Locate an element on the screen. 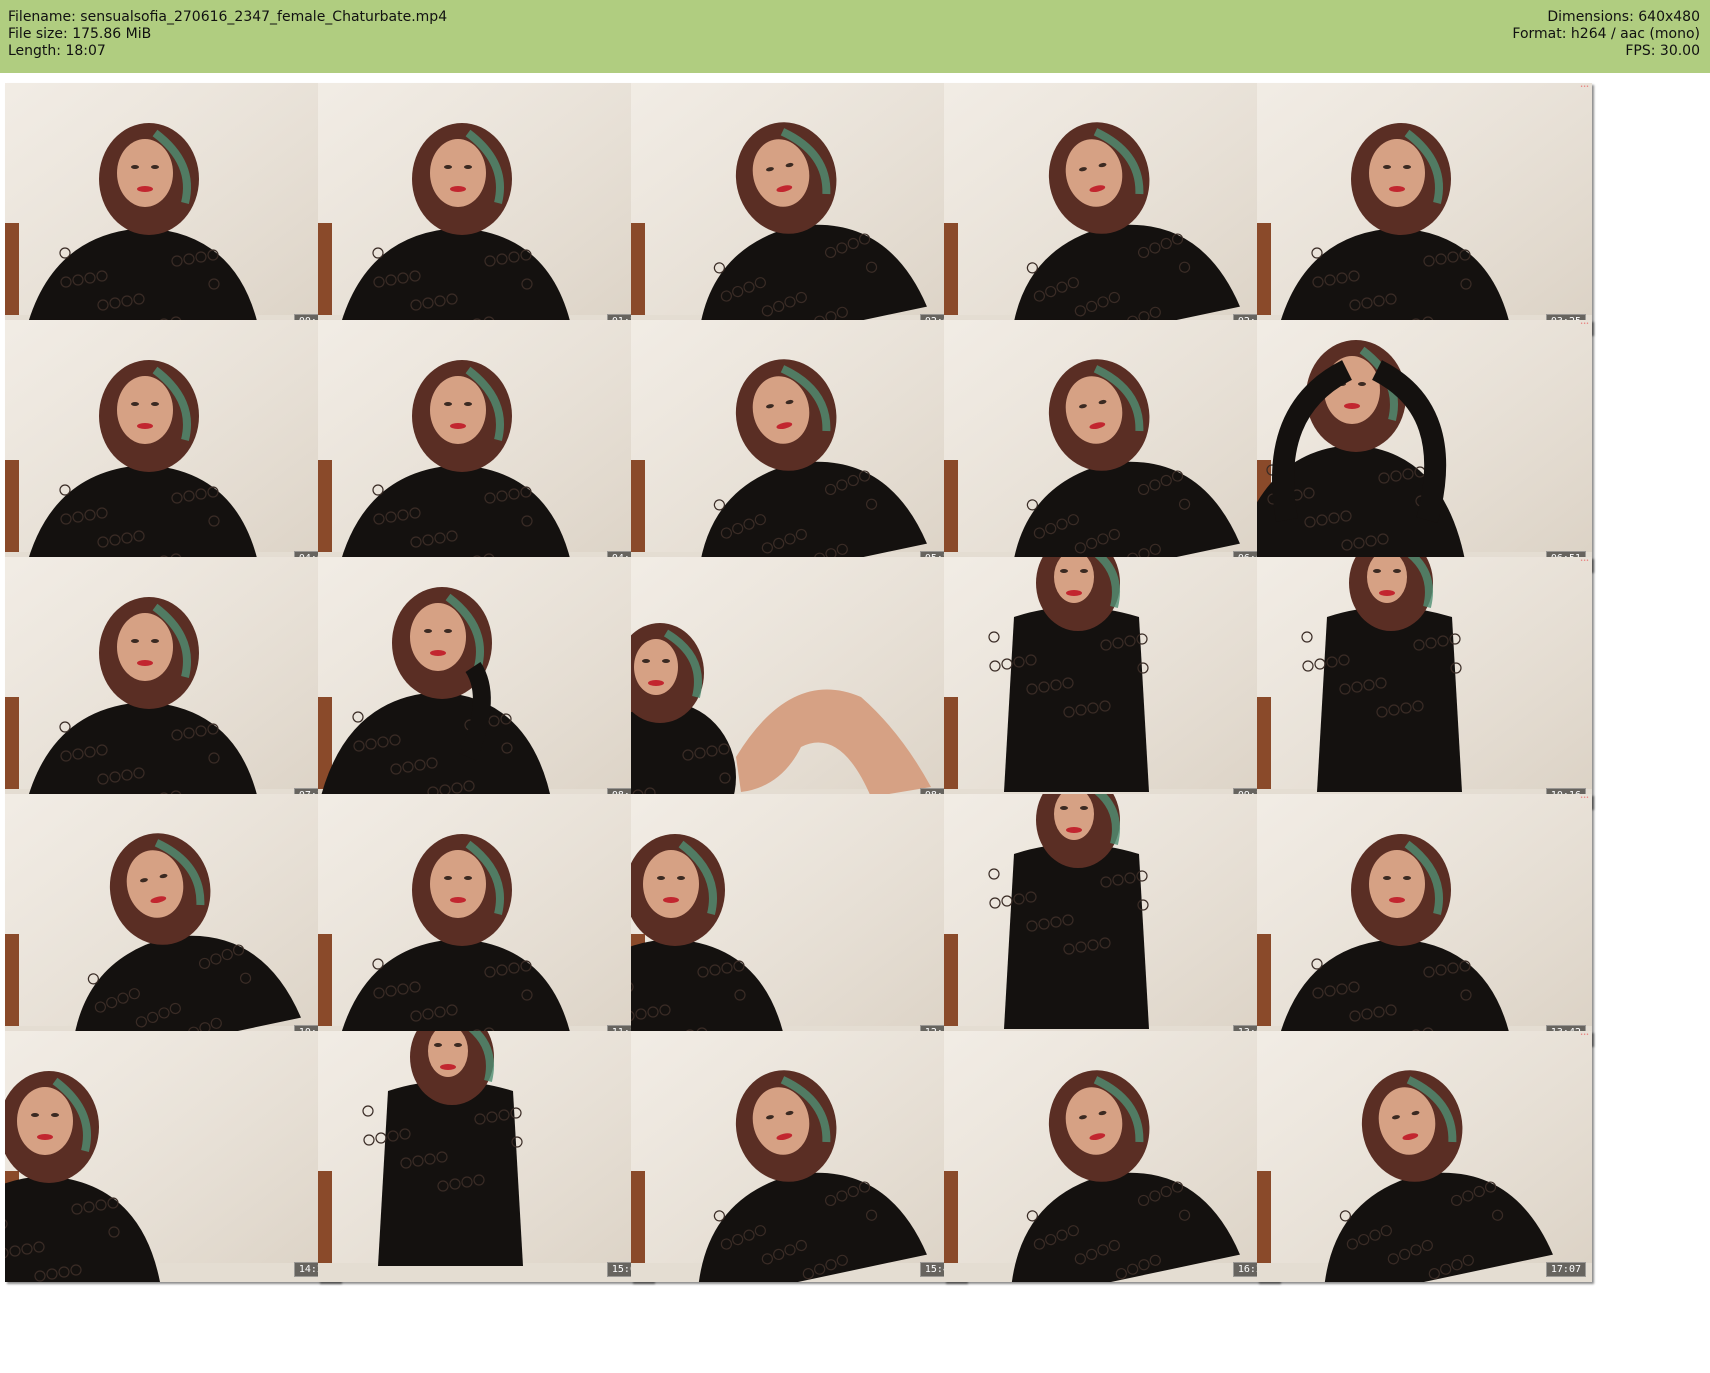  video-thumbnail: •••16:26 is located at coordinates (1111, 1156).